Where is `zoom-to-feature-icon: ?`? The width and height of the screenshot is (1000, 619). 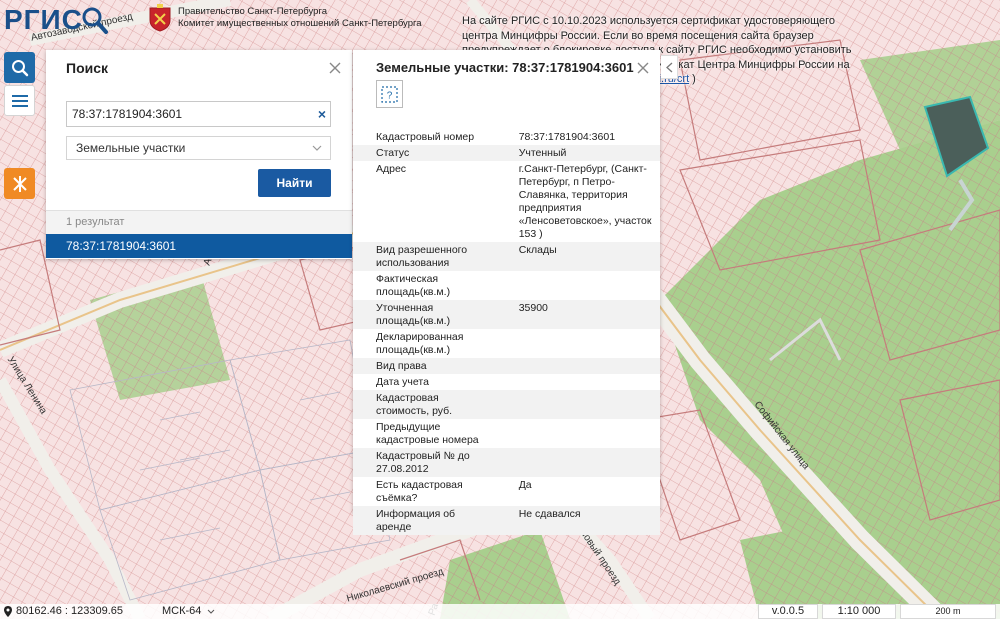 zoom-to-feature-icon: ? is located at coordinates (389, 94).